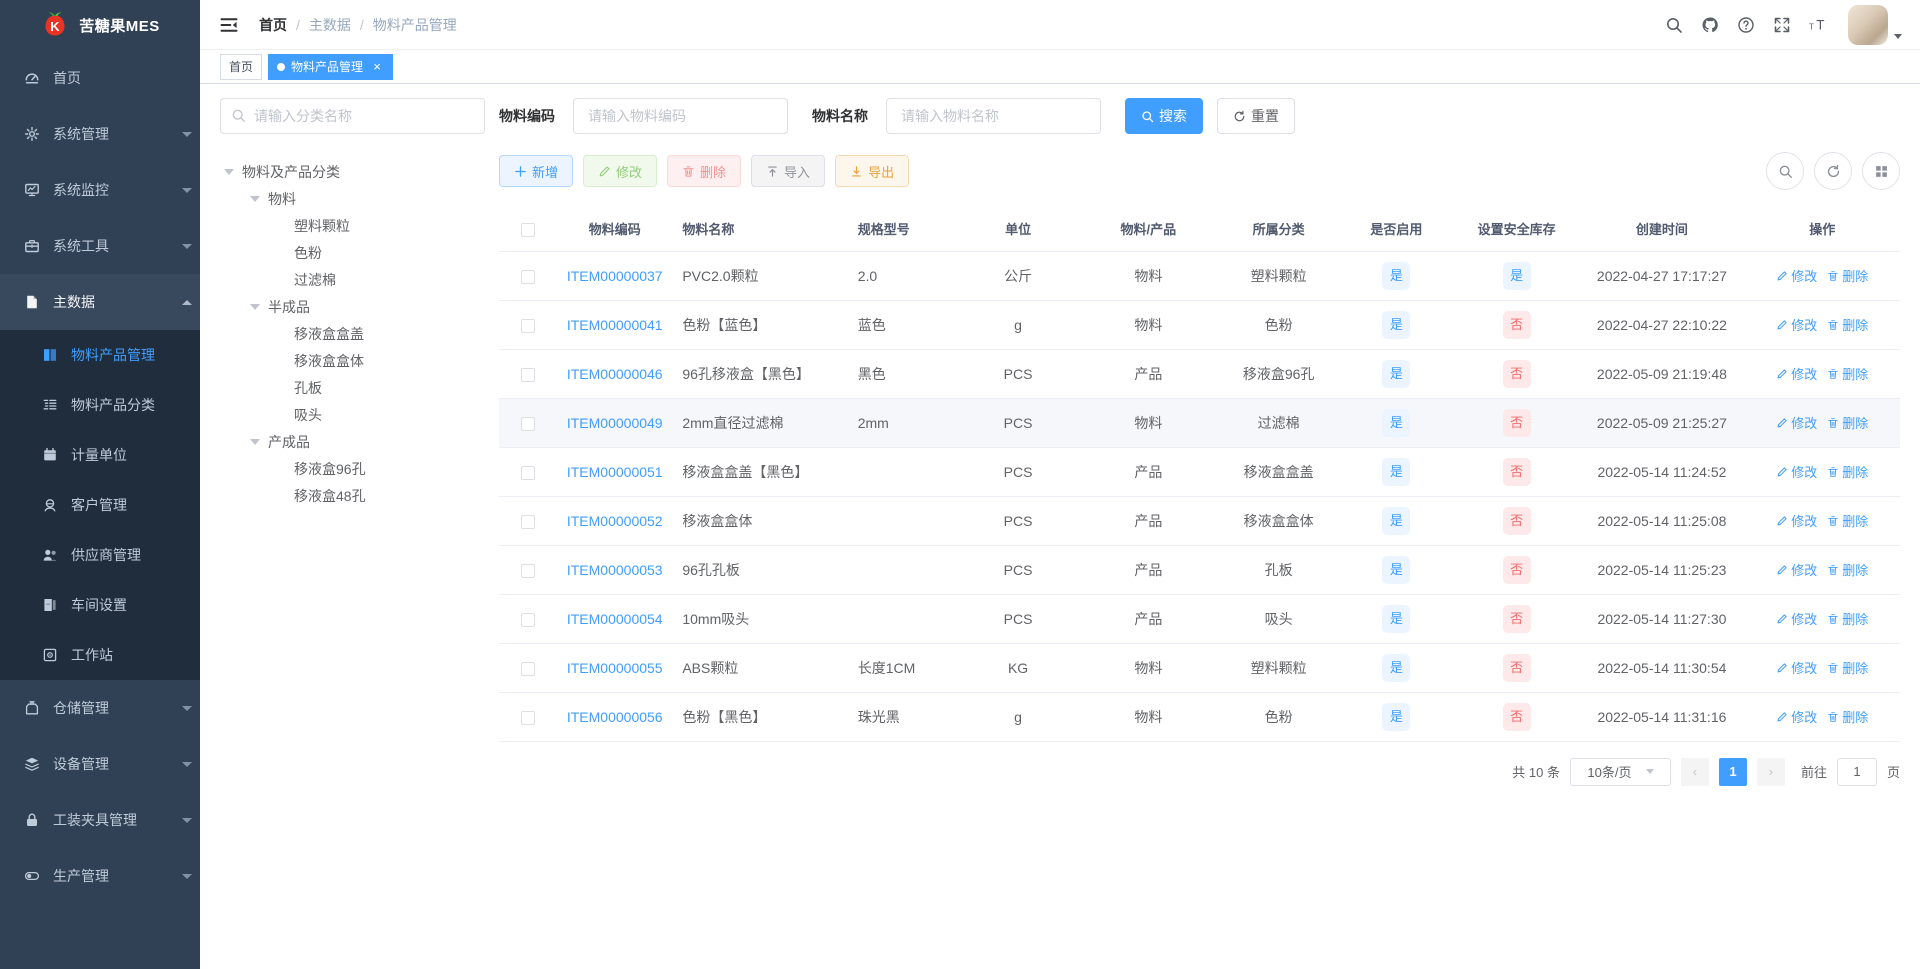  I want to click on tree-node: 孔板, so click(352, 387).